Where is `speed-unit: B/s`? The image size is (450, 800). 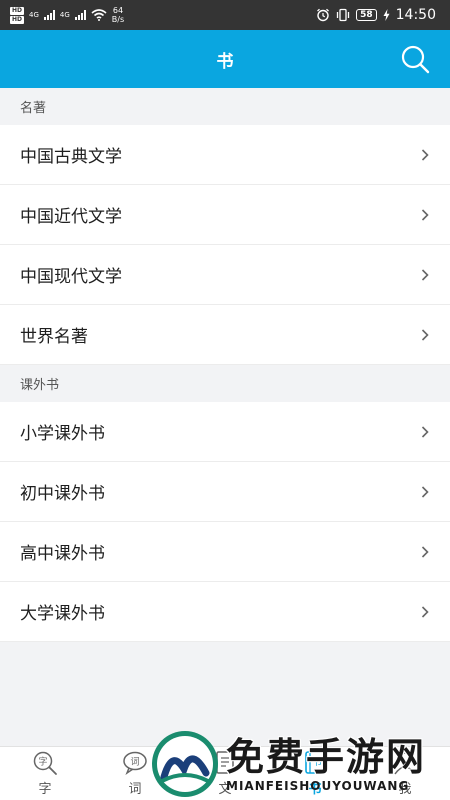
speed-unit: B/s is located at coordinates (118, 19).